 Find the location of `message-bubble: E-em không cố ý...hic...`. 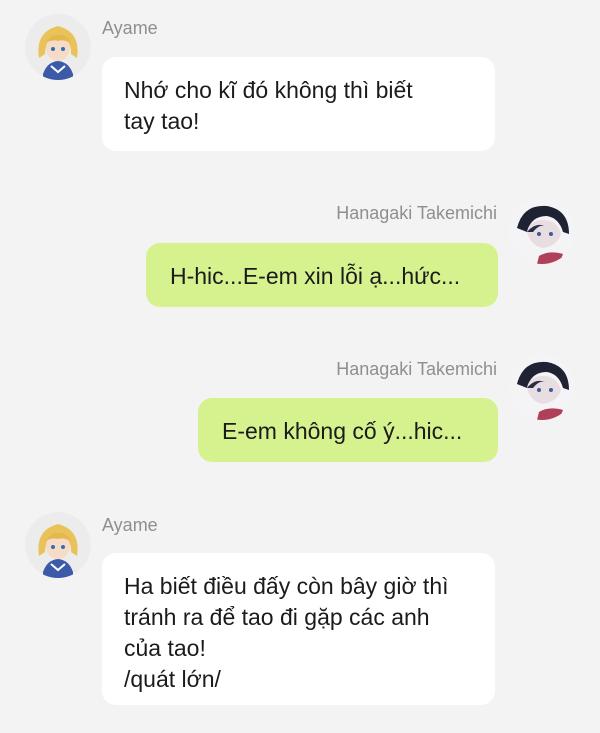

message-bubble: E-em không cố ý...hic... is located at coordinates (348, 430).